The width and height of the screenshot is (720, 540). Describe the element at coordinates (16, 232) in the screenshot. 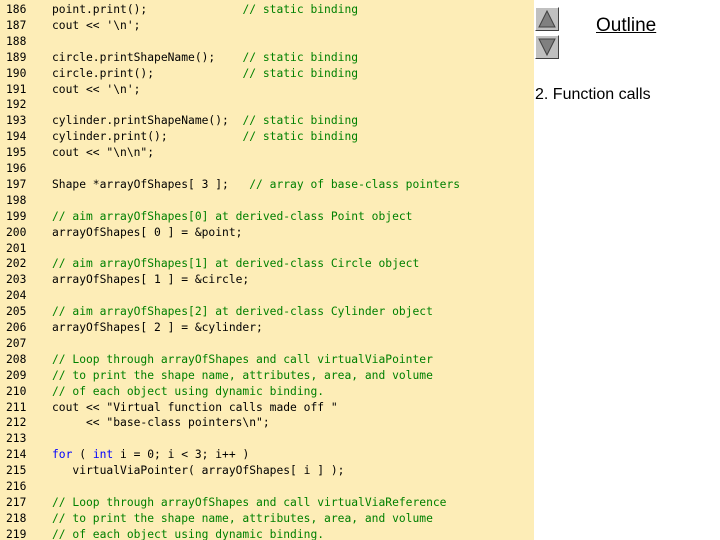

I see `line-number: 200` at that location.